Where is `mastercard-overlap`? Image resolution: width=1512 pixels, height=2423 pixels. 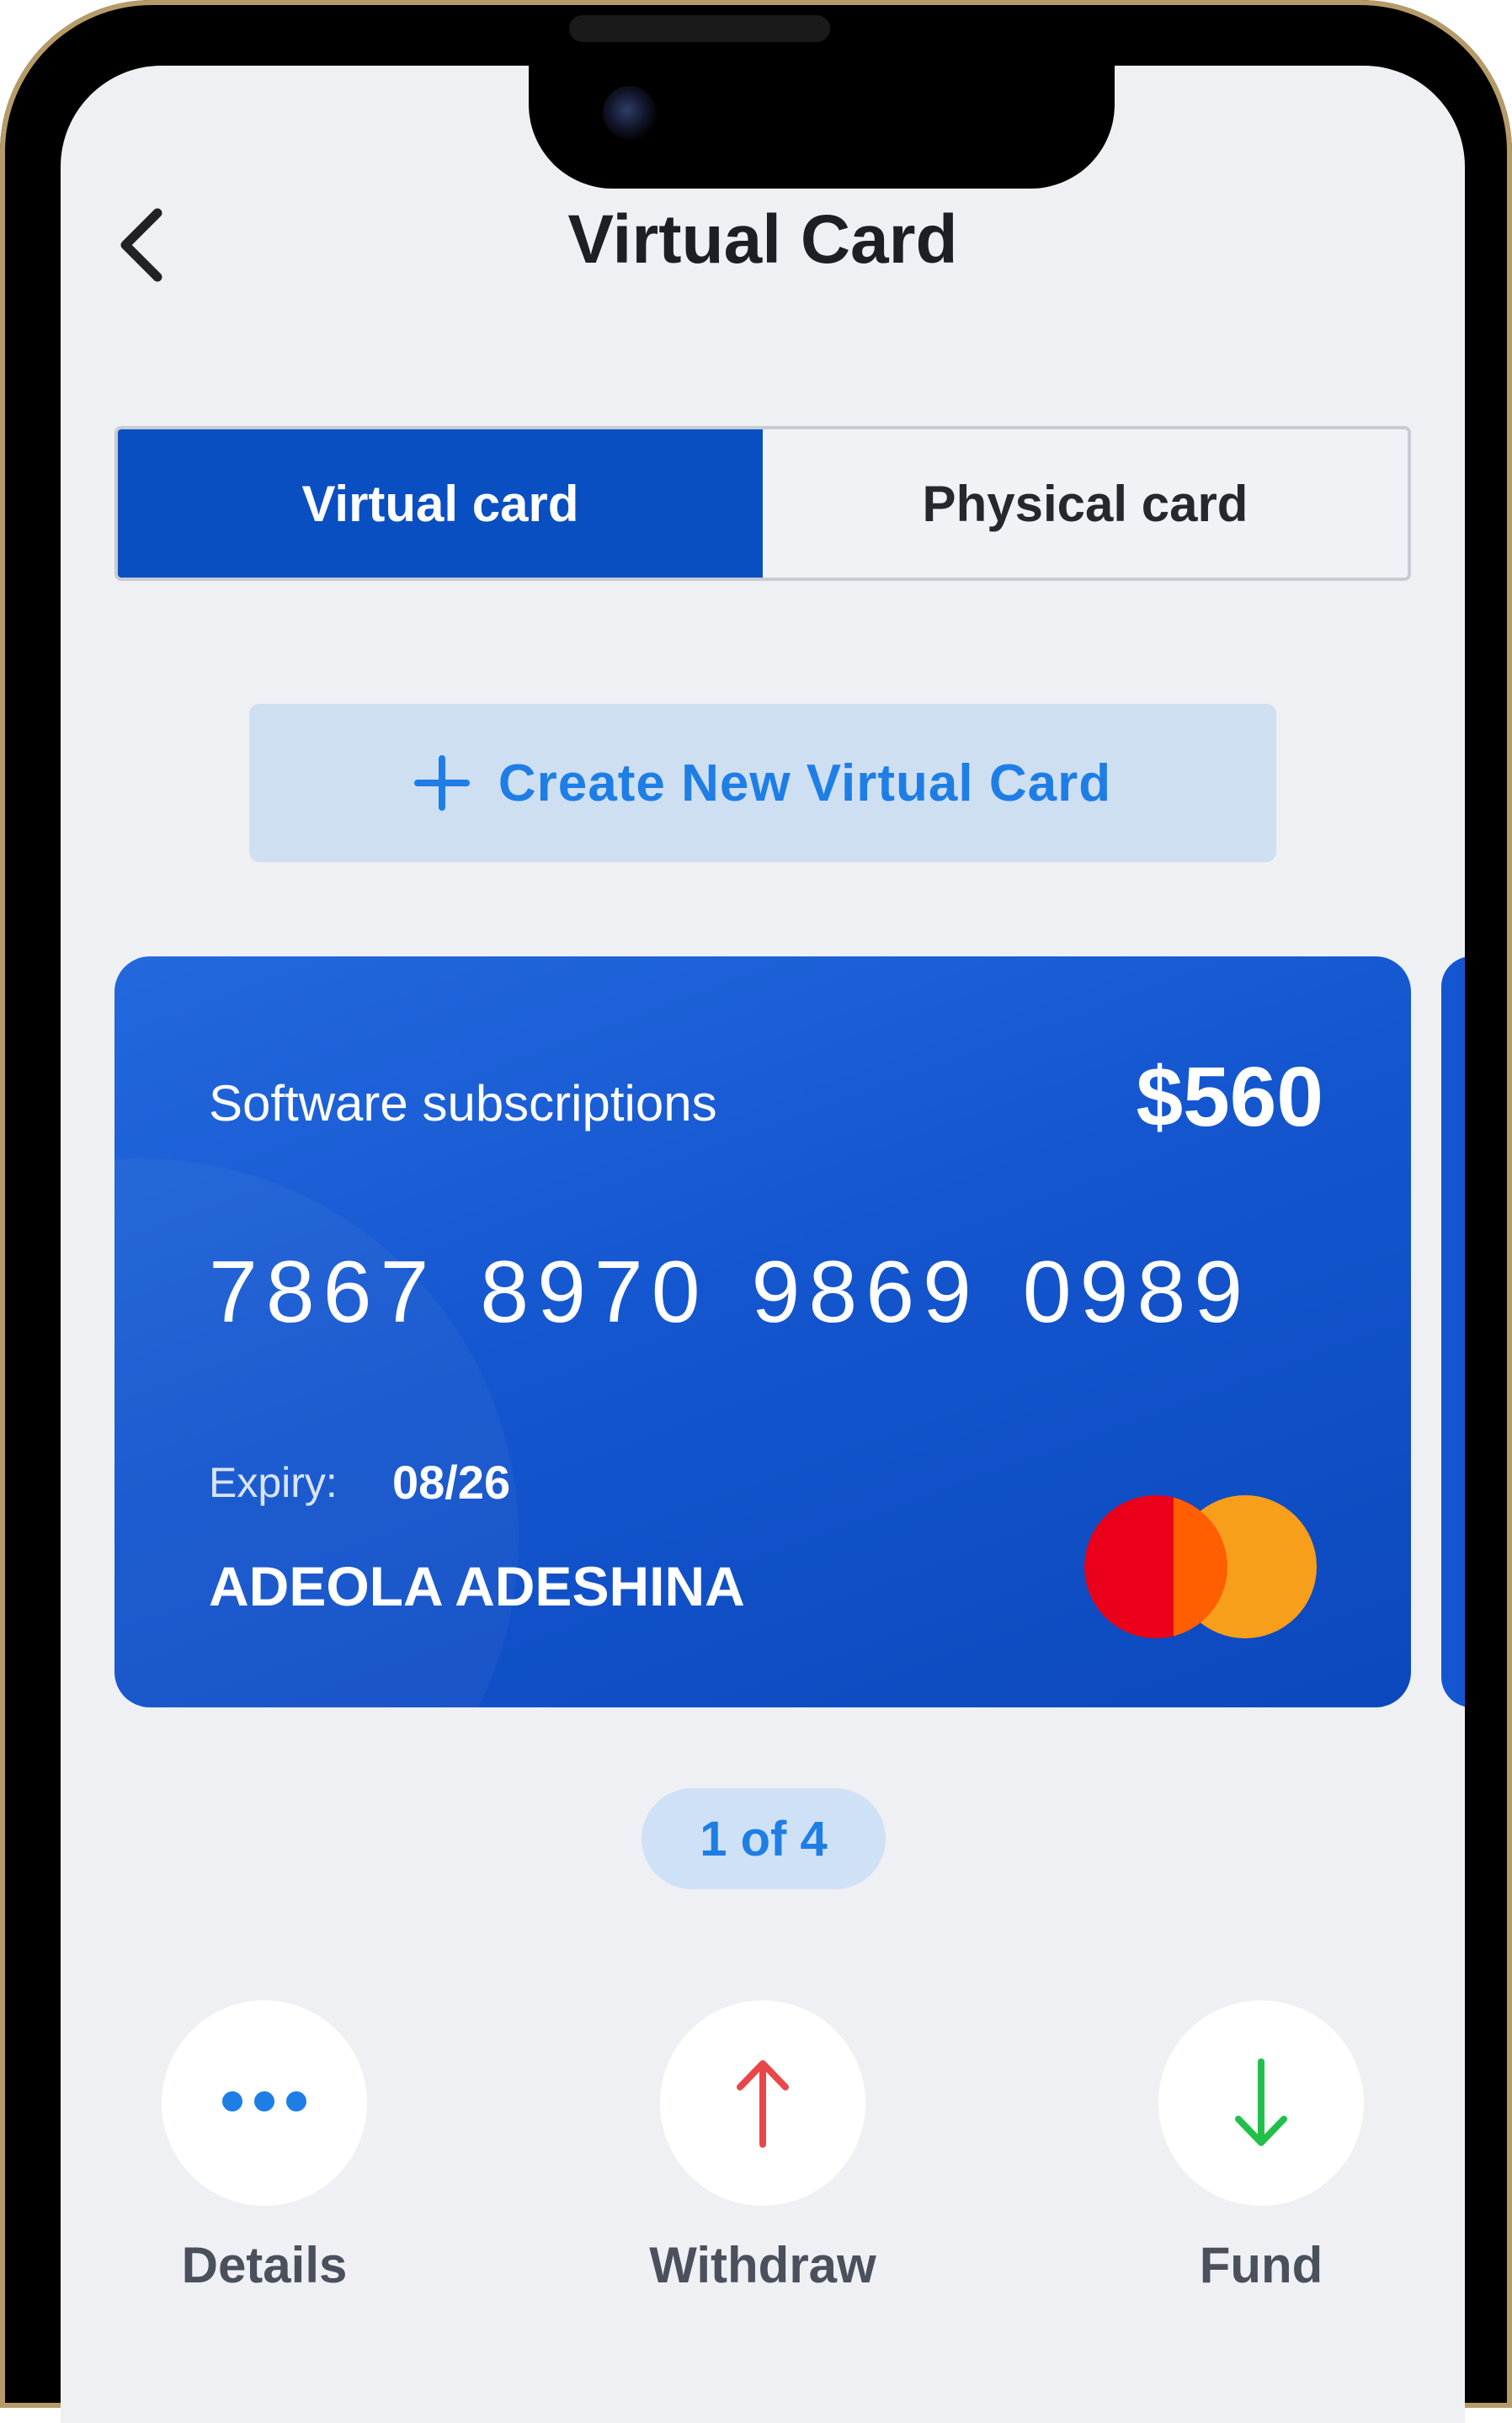
mastercard-overlap is located at coordinates (1201, 1567).